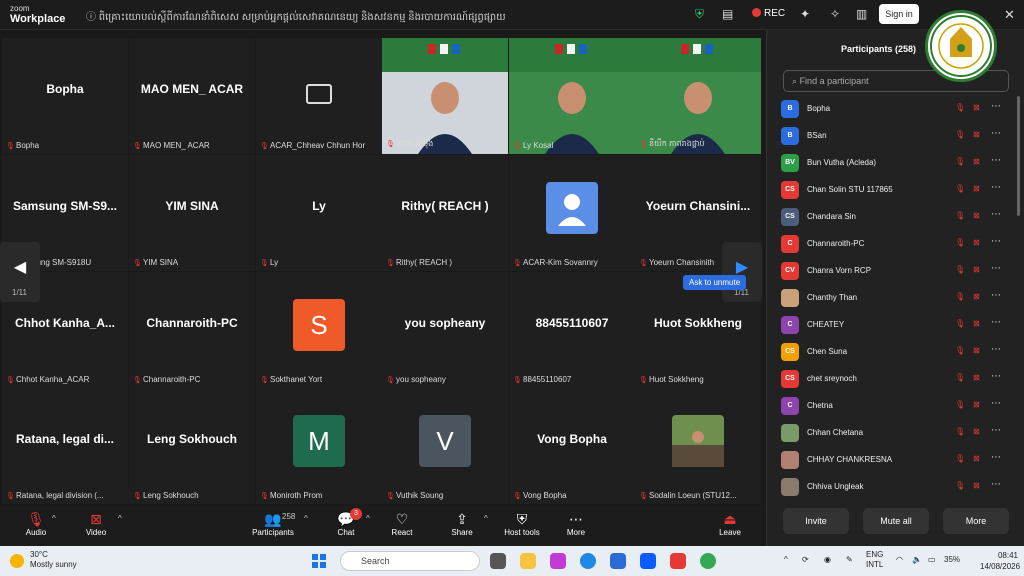 This screenshot has width=1024, height=576. I want to click on chat-options-chevron-icon: ^, so click(368, 518).